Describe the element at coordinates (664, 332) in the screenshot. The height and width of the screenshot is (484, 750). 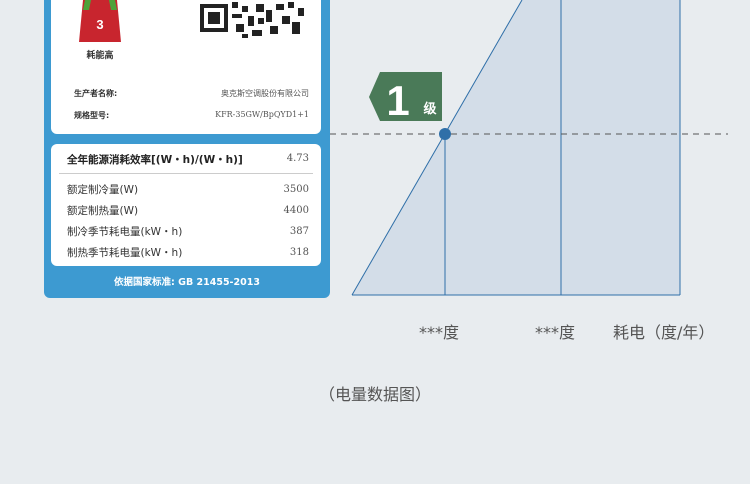
I see `axis-label-3: 耗电（度/年）` at that location.